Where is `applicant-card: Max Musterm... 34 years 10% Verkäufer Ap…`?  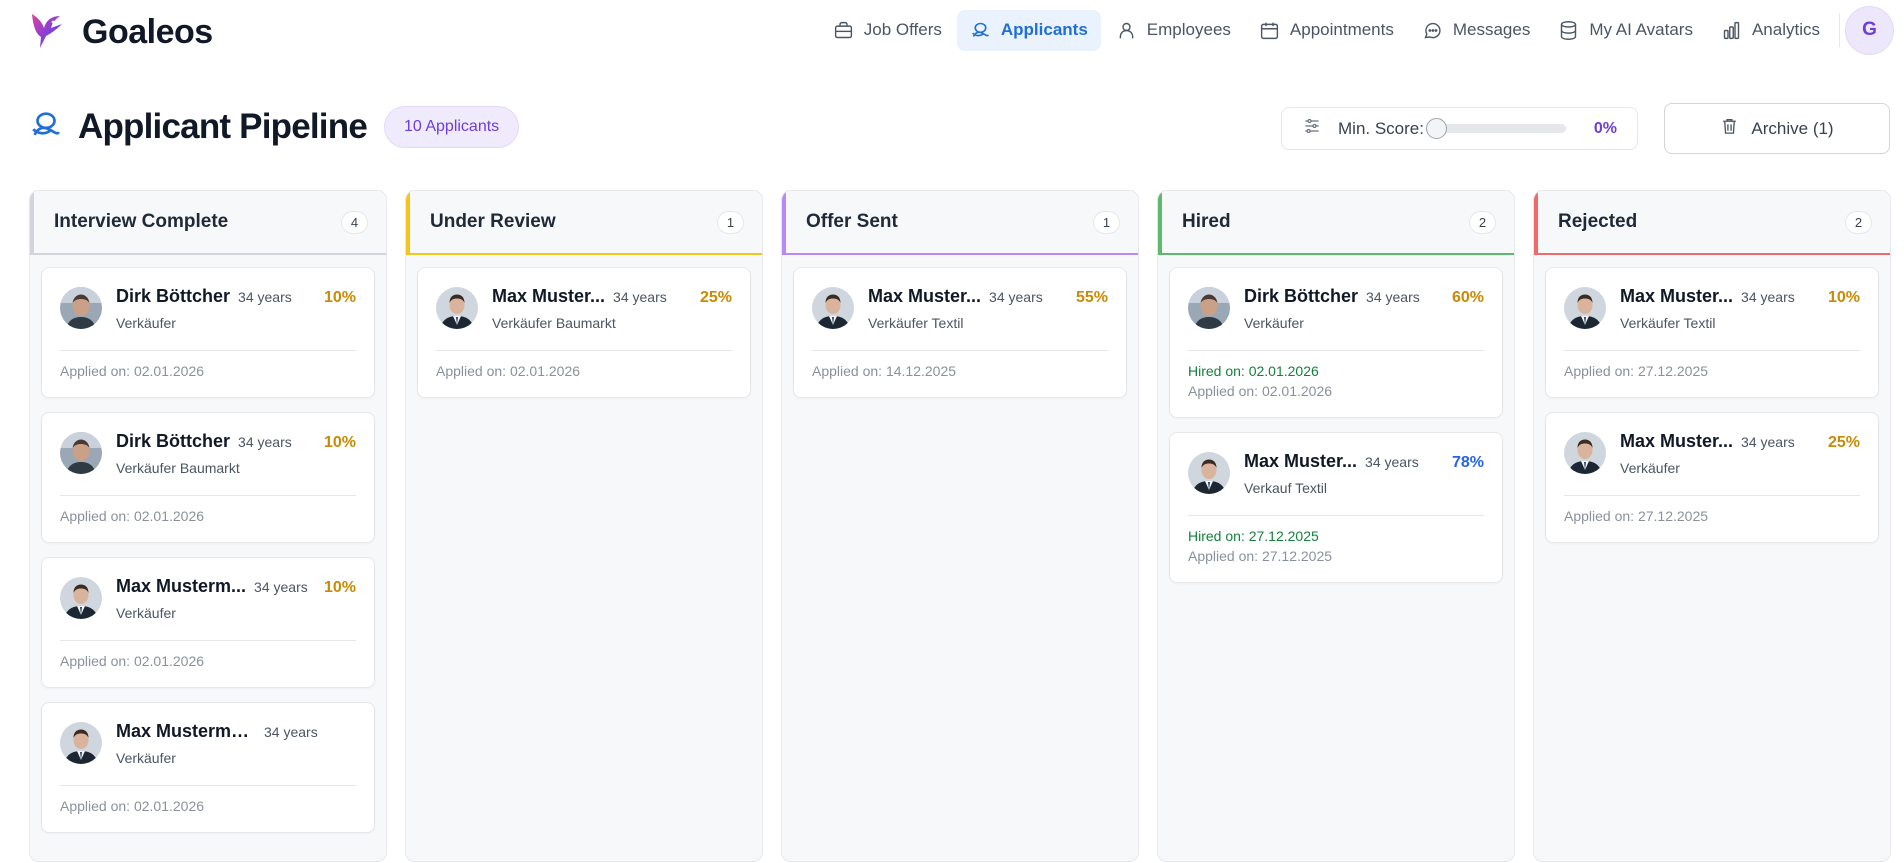
applicant-card: Max Musterm... 34 years 10% Verkäufer Ap… is located at coordinates (208, 622).